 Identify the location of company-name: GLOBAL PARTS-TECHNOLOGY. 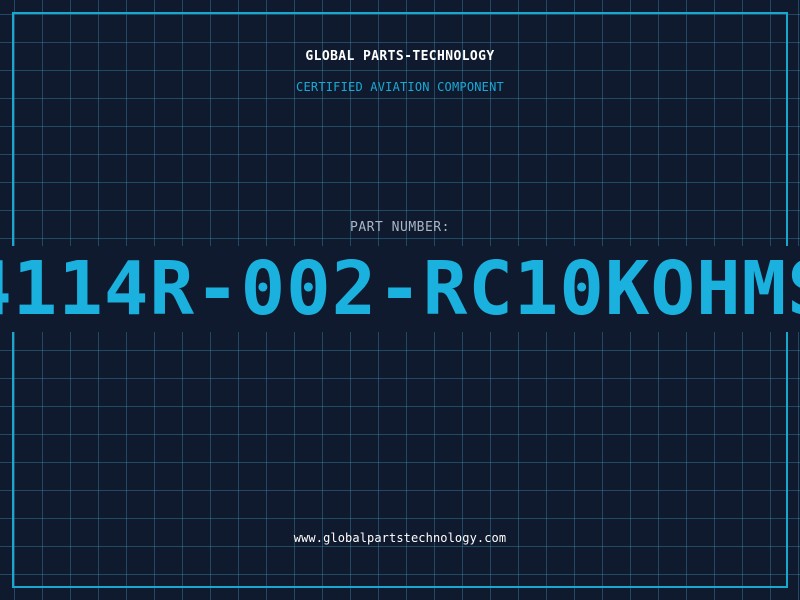
(400, 56).